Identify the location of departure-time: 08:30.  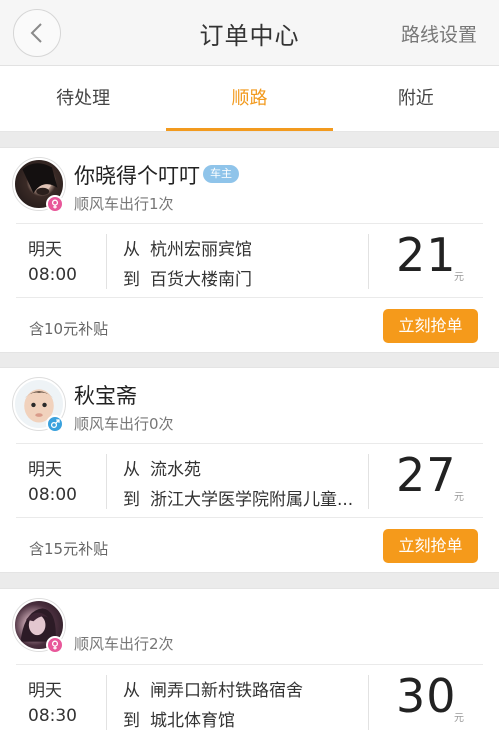
(52, 716).